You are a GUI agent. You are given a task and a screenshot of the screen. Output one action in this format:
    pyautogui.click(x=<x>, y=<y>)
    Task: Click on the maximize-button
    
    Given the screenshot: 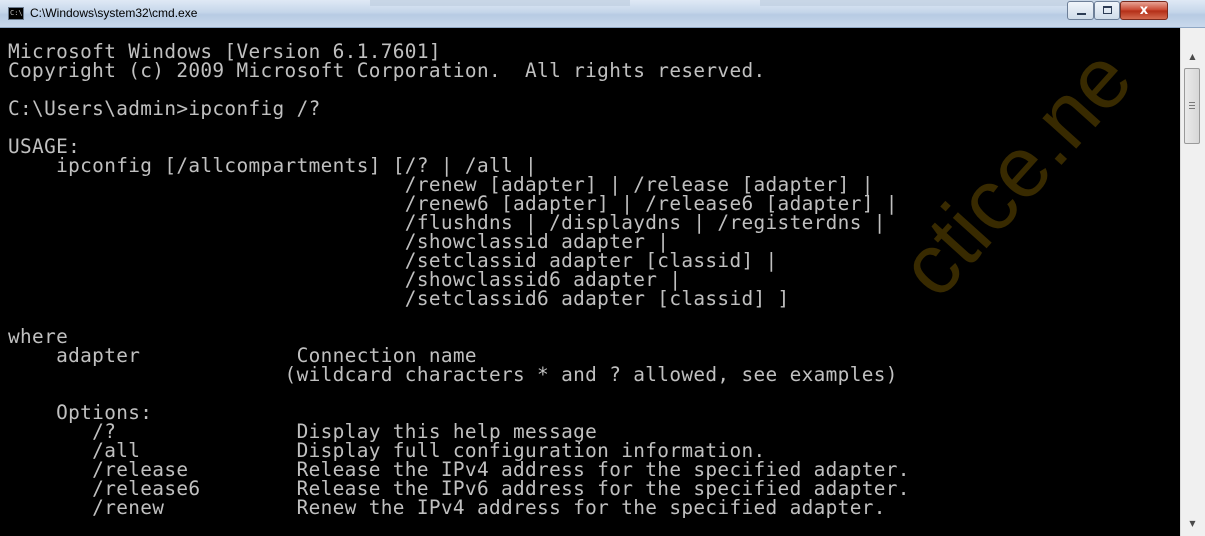 What is the action you would take?
    pyautogui.click(x=1107, y=10)
    